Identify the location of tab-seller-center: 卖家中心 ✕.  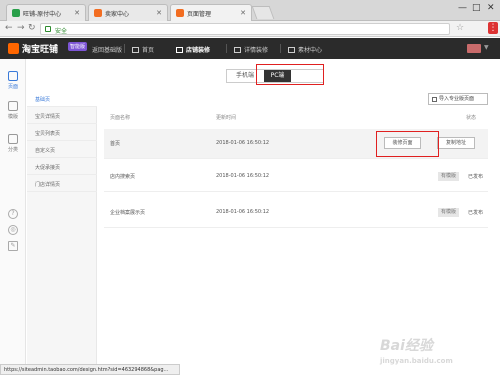
(128, 12).